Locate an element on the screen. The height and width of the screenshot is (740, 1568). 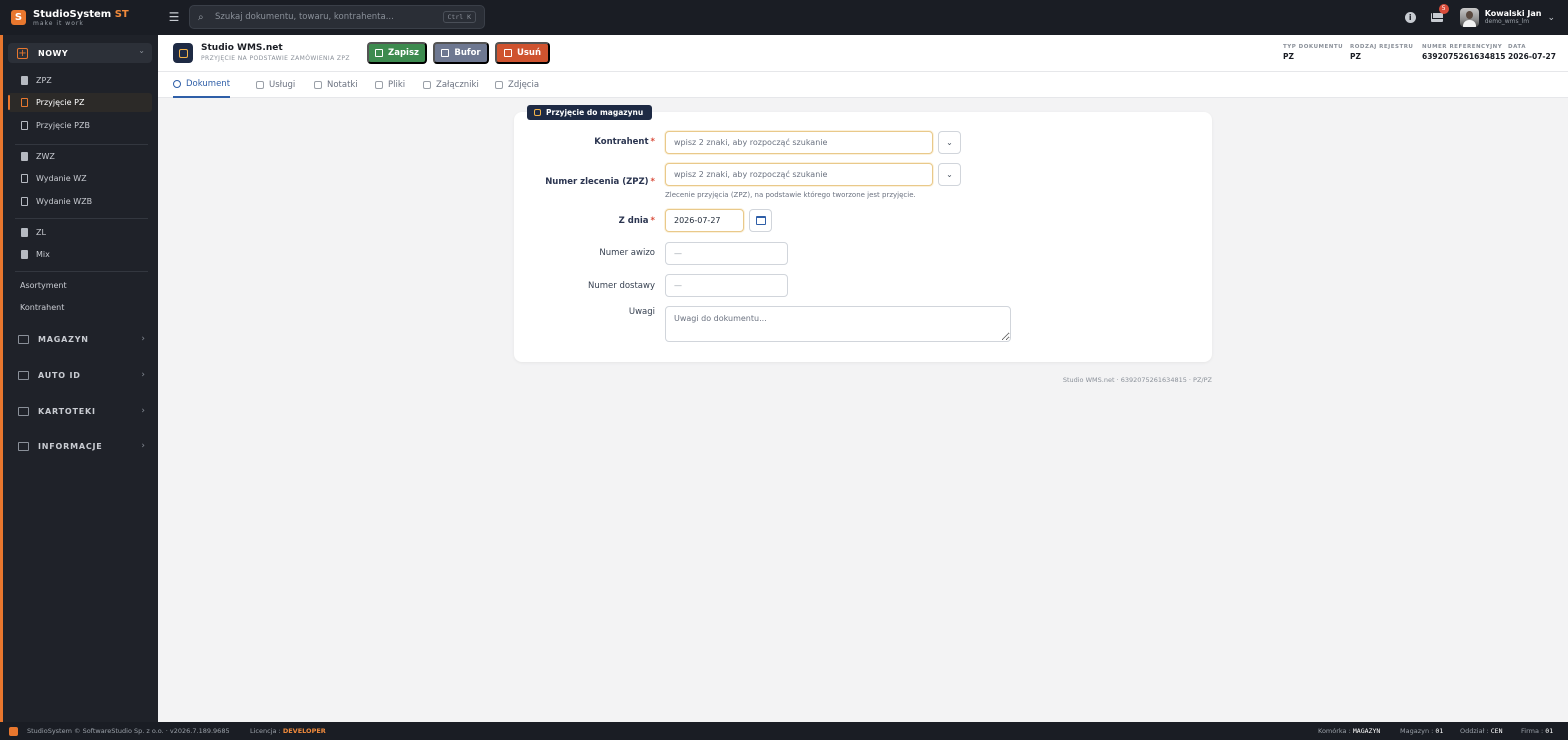
sidebar-item-zpz: ZPZ is located at coordinates (80, 80).